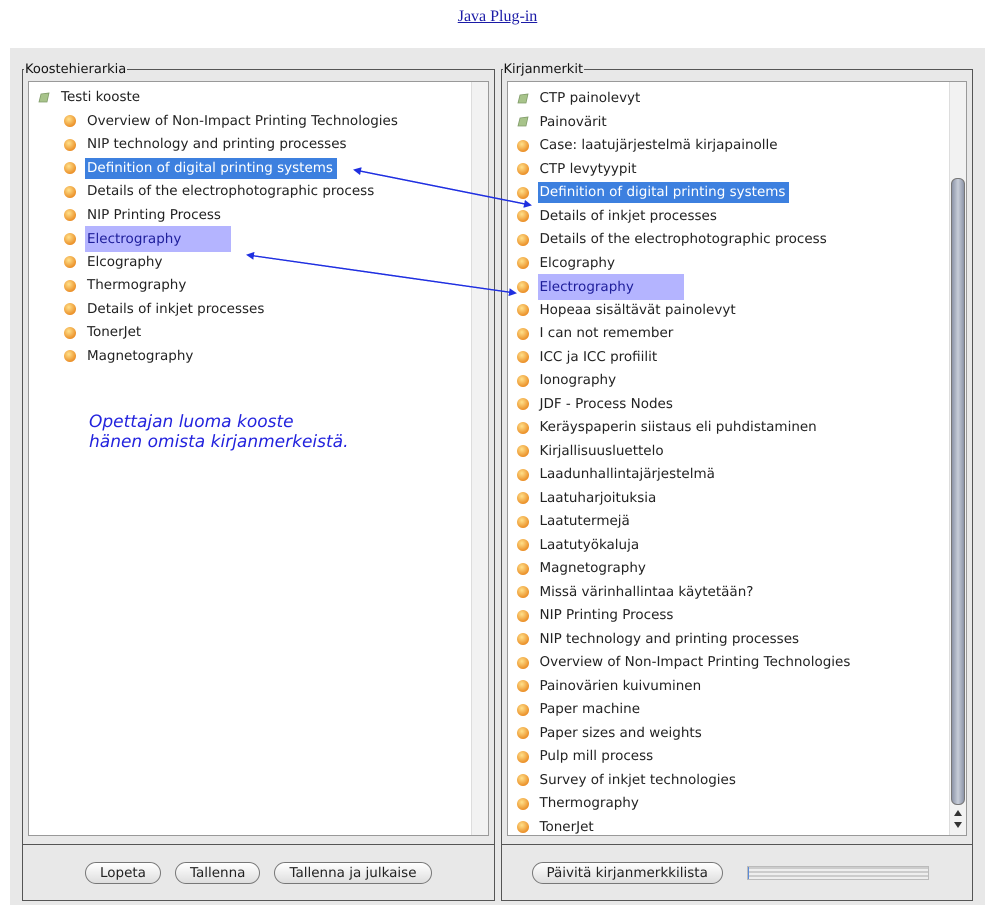 Image resolution: width=995 pixels, height=909 pixels. What do you see at coordinates (627, 873) in the screenshot?
I see `action-button: Päivitä kirjanmerkkilista` at bounding box center [627, 873].